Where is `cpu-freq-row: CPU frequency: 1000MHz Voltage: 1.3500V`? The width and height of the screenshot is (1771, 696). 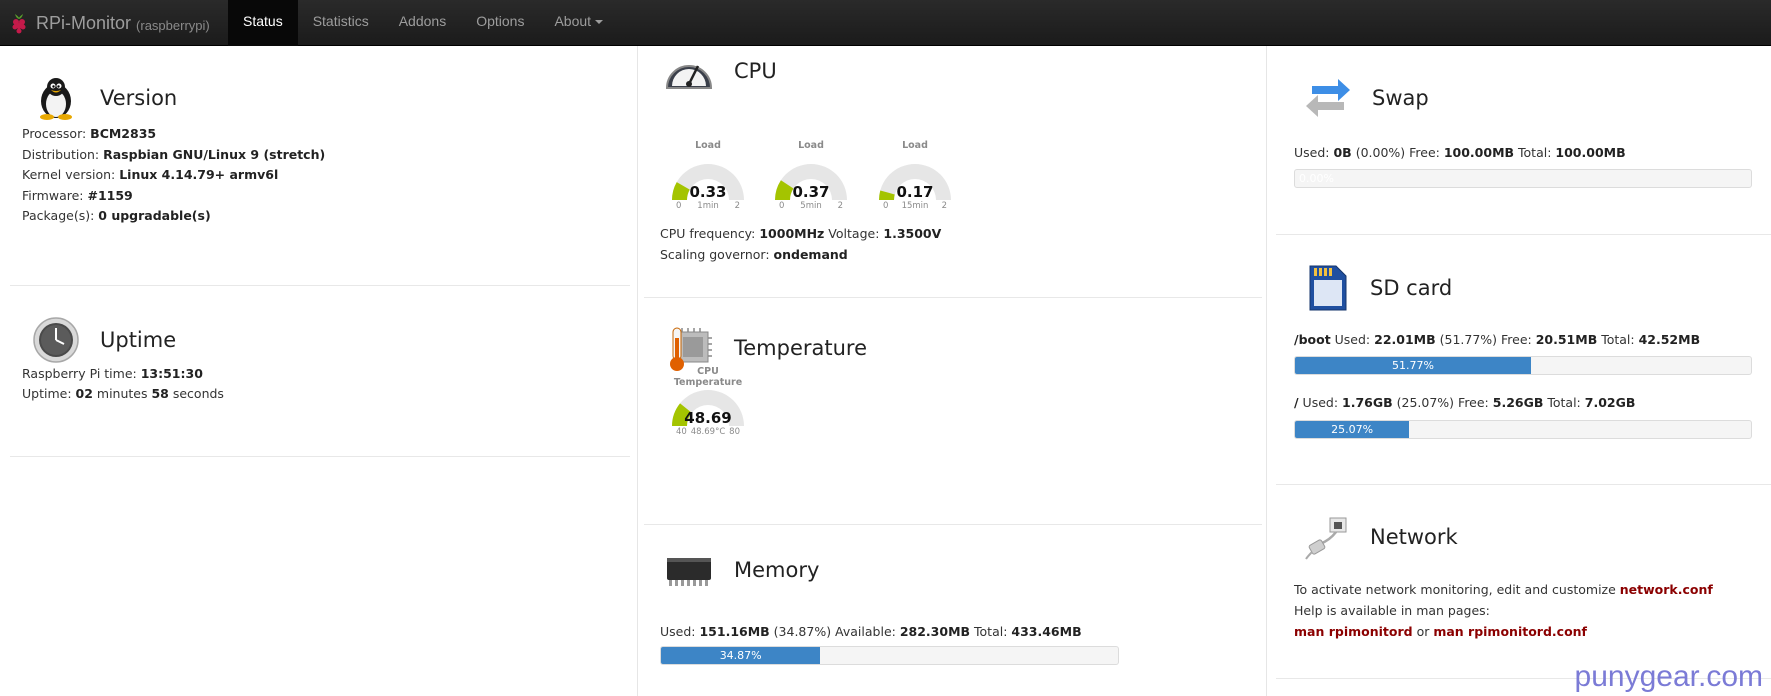 cpu-freq-row: CPU frequency: 1000MHz Voltage: 1.3500V is located at coordinates (800, 233).